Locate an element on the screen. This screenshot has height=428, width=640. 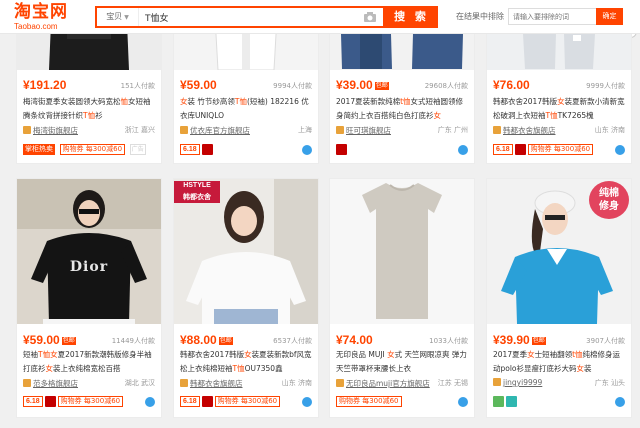
search-box: 宝贝 ▼ is located at coordinates (240, 17).